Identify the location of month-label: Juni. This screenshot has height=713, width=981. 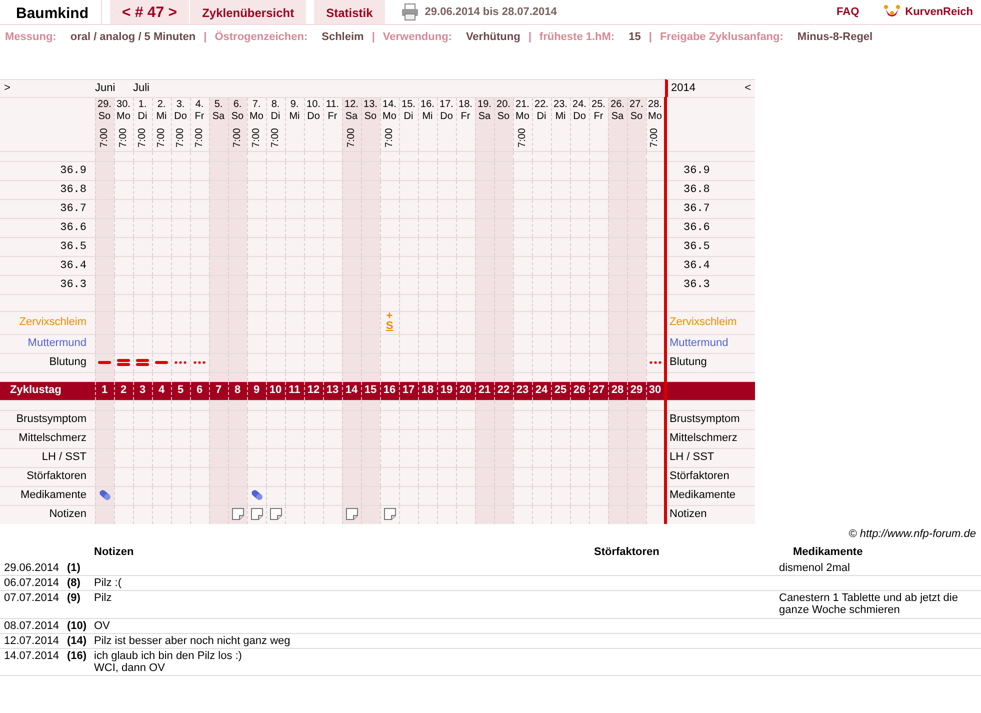
(105, 88).